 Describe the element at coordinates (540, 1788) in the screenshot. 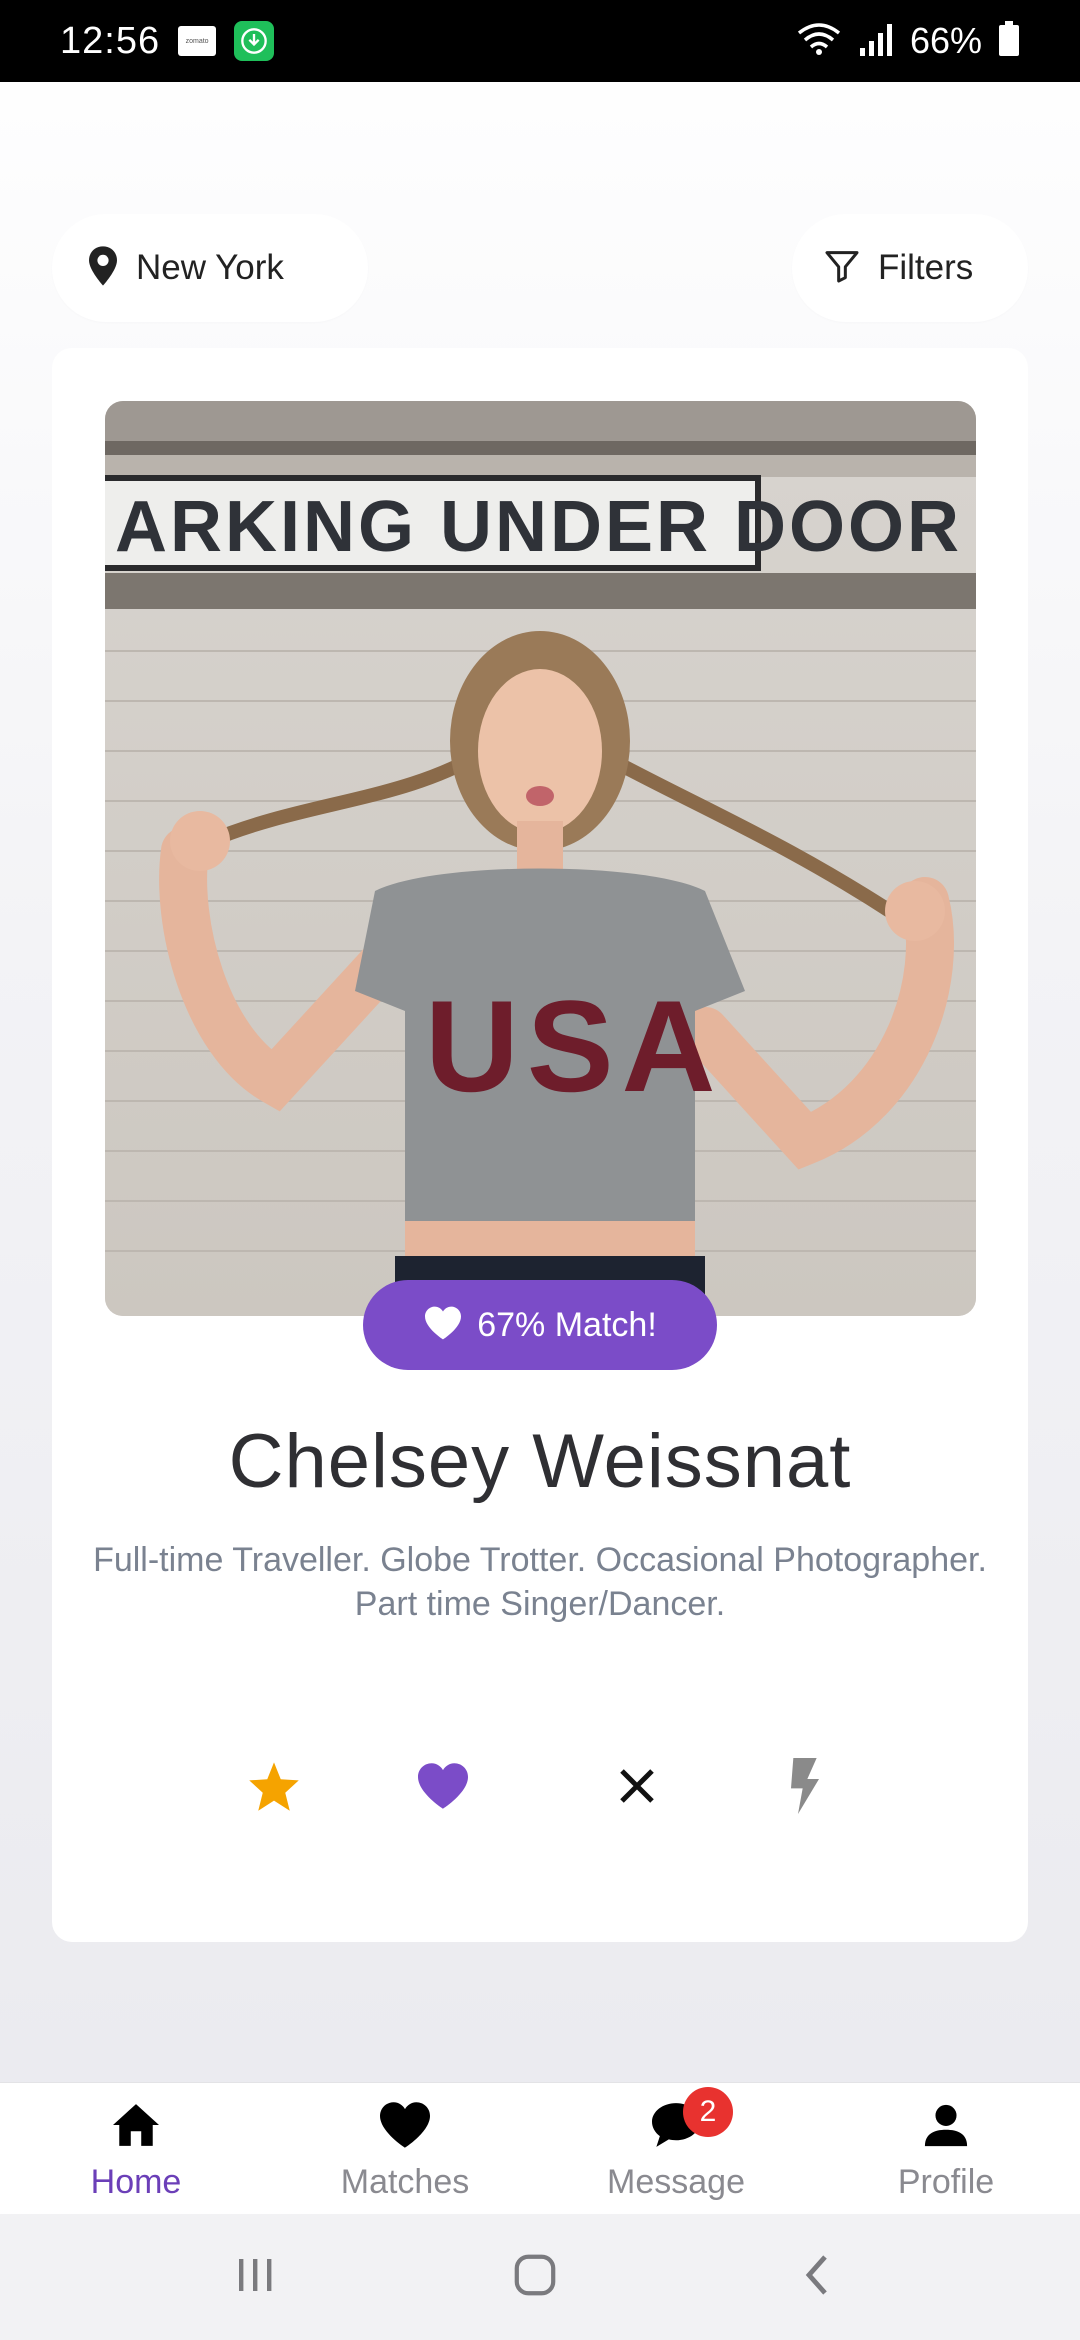

I see `action-row` at that location.